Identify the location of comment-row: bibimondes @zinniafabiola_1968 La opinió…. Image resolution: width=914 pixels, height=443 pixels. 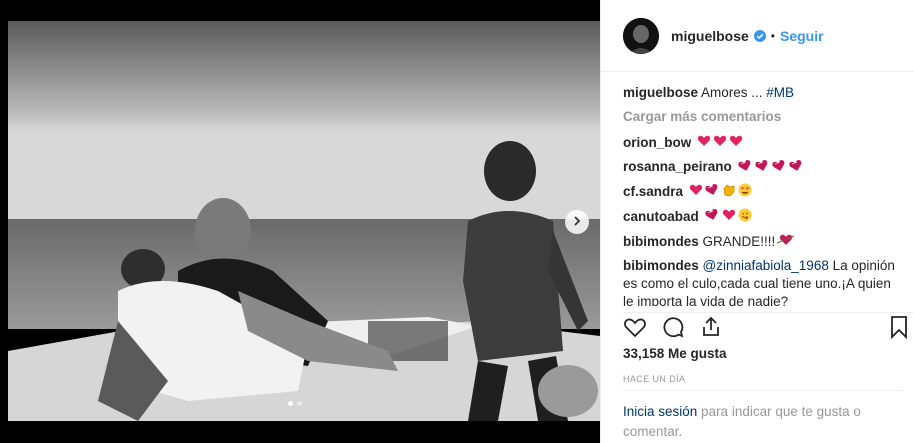
(763, 281).